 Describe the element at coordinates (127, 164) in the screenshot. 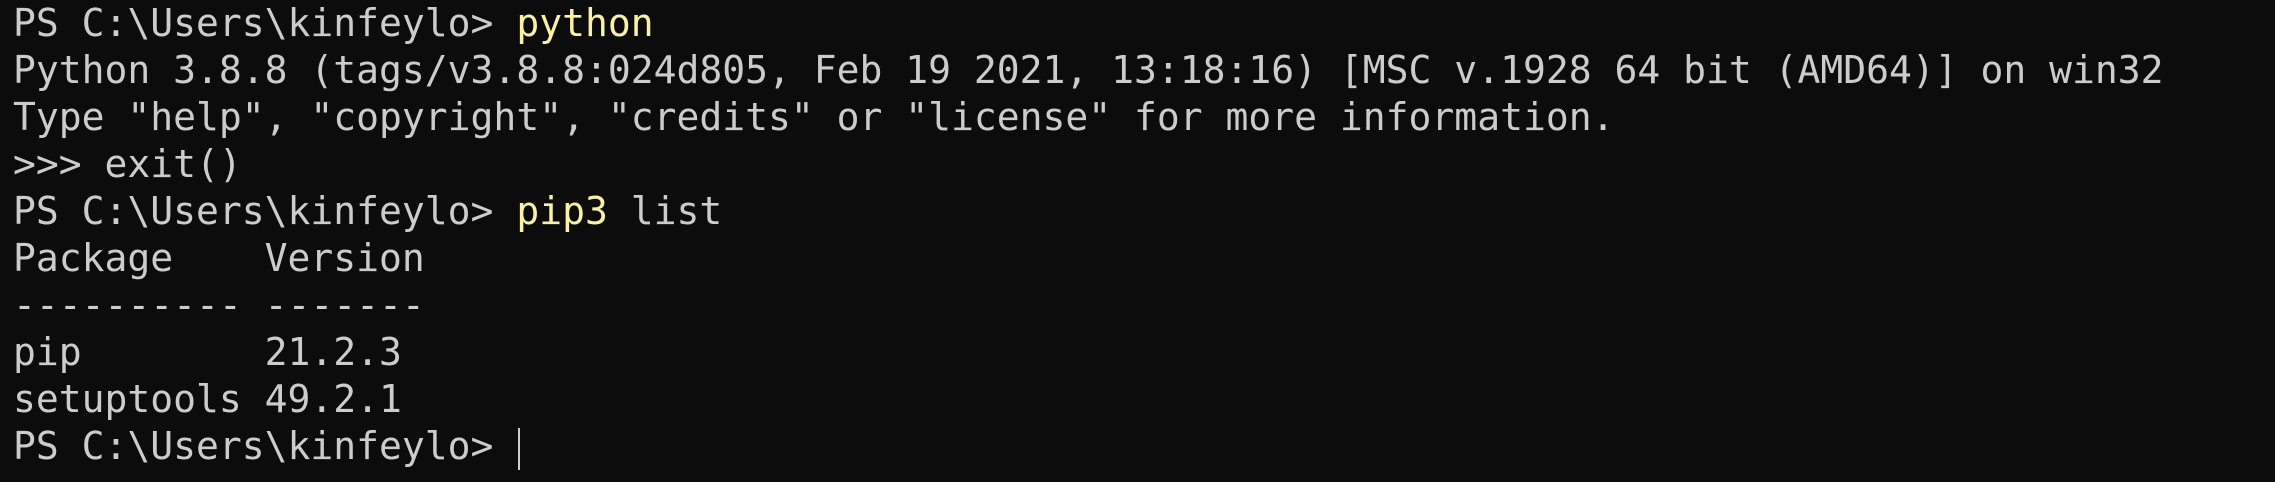

I see `terminal-line-exit: >>> exit()` at that location.